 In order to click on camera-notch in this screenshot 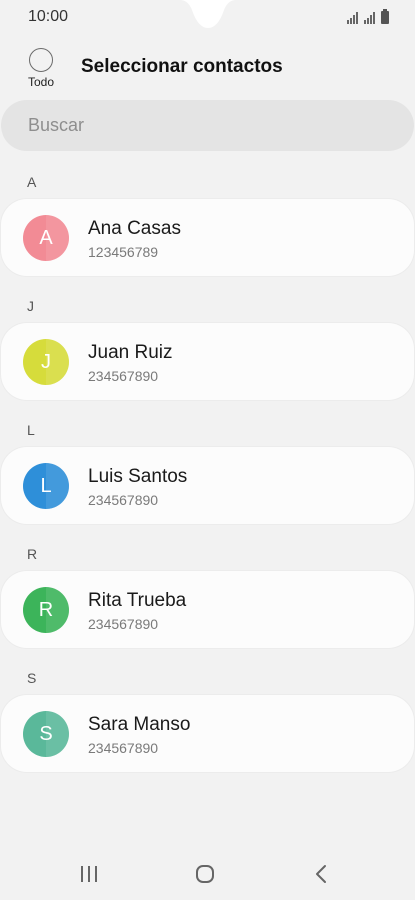, I will do `click(208, 14)`.